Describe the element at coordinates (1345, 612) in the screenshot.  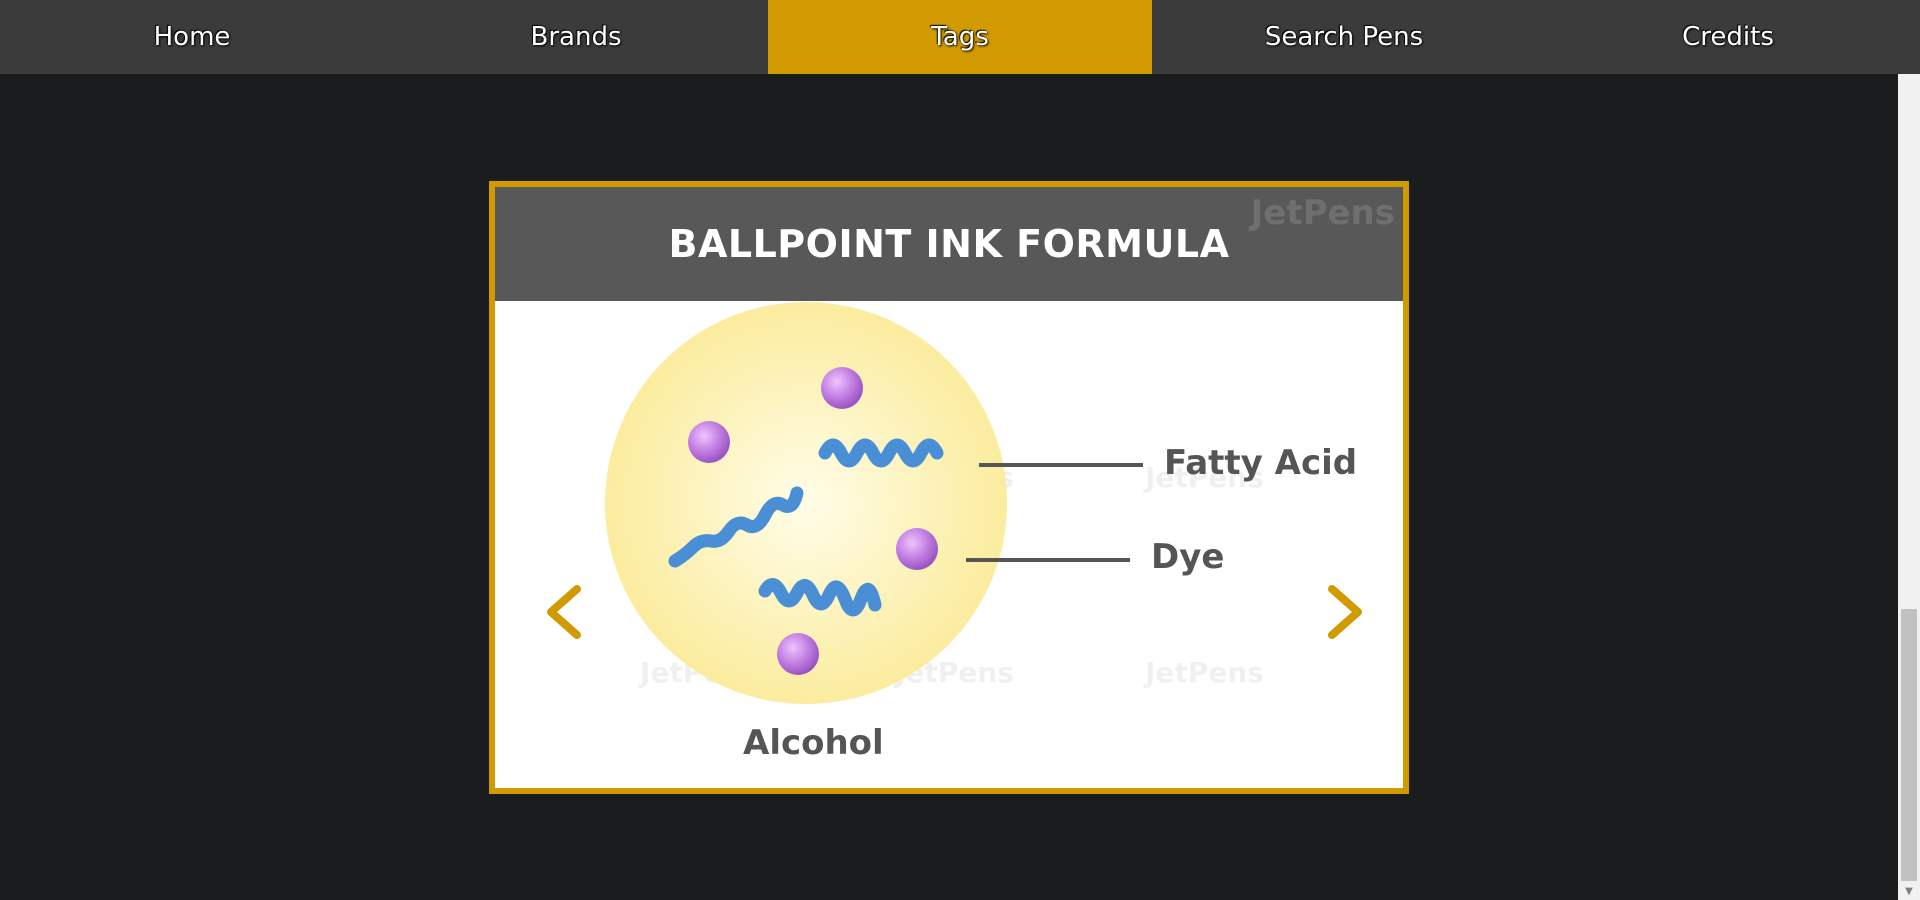
I see `chevron-right-icon` at that location.